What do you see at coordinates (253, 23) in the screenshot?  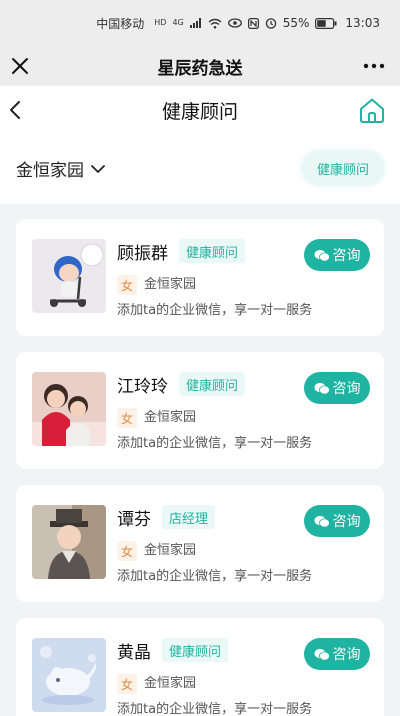 I see `nfc-icon` at bounding box center [253, 23].